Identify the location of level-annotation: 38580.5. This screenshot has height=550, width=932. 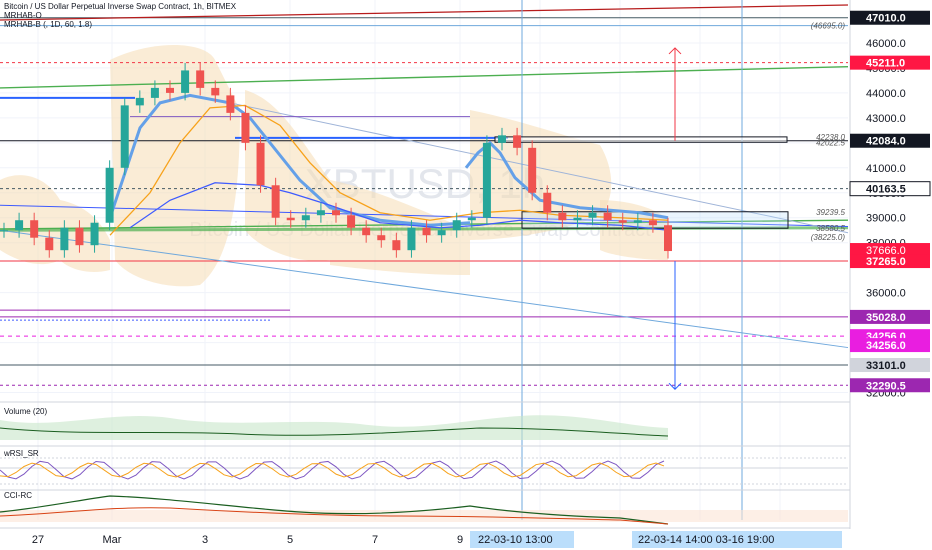
(830, 228).